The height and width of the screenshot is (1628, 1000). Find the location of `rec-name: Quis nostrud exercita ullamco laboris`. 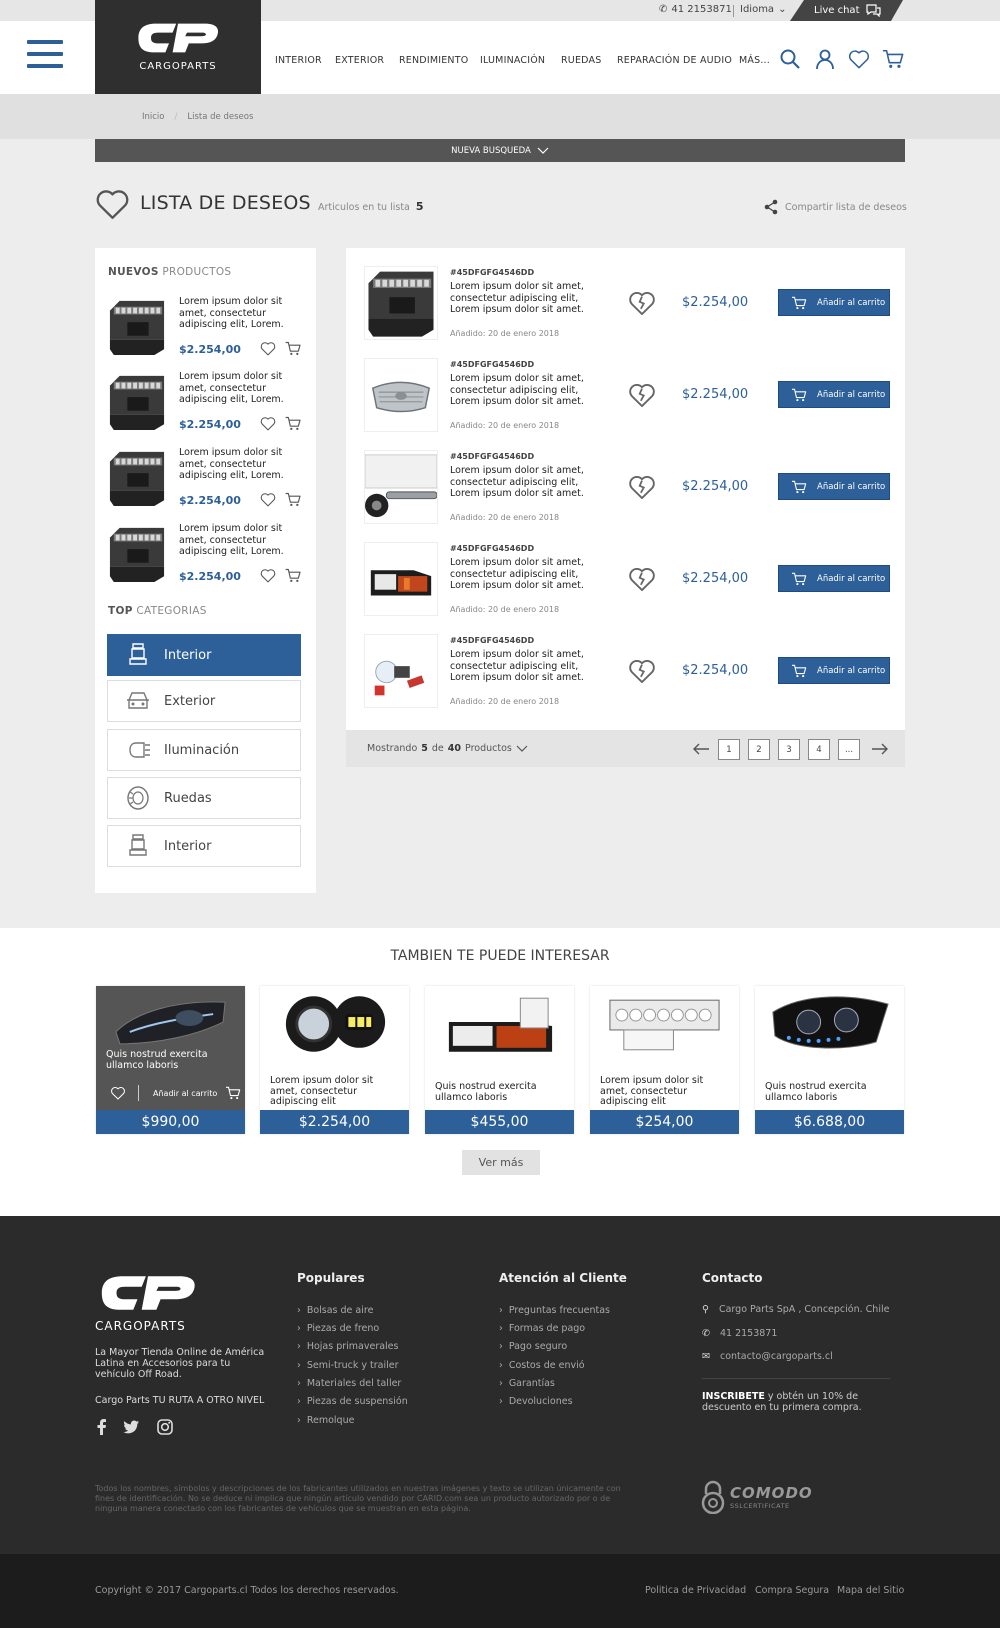

rec-name: Quis nostrud exercita ullamco laboris is located at coordinates (157, 1060).